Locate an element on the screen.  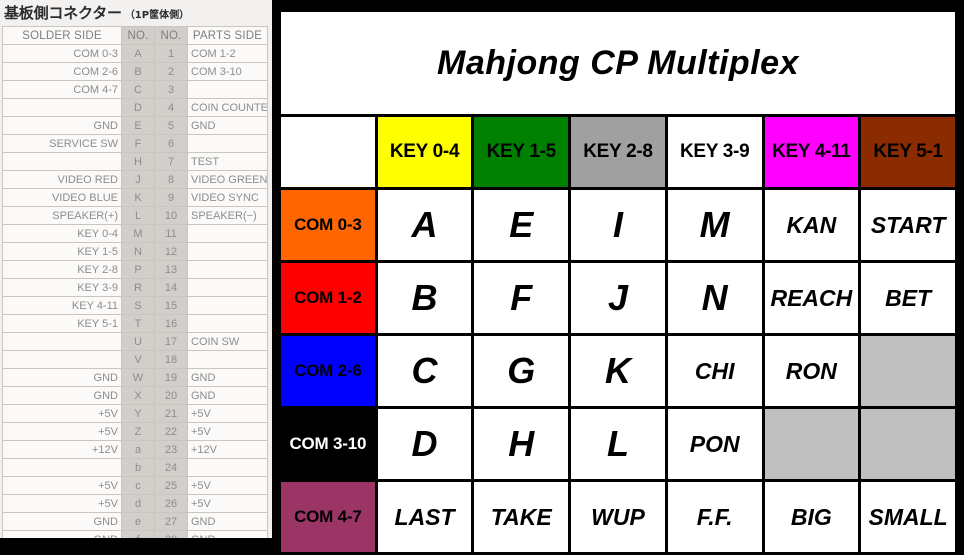
connector-cell-number: 17 is located at coordinates (171, 341).